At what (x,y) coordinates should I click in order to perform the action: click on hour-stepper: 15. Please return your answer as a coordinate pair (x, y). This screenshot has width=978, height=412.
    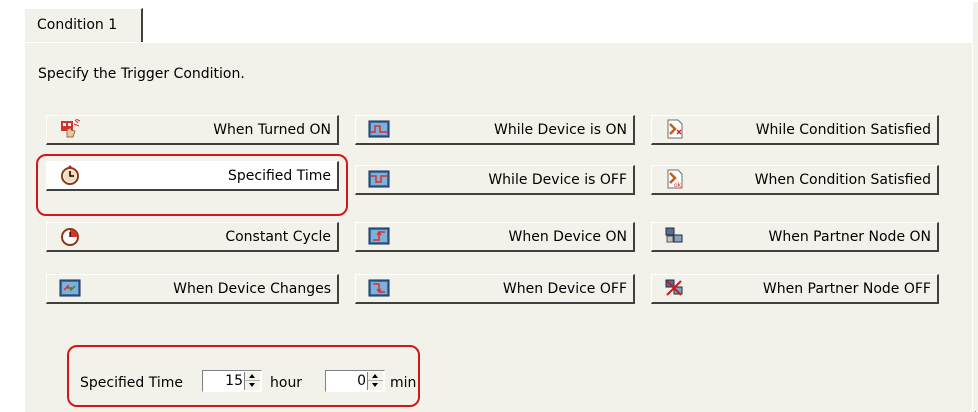
    Looking at the image, I should click on (232, 381).